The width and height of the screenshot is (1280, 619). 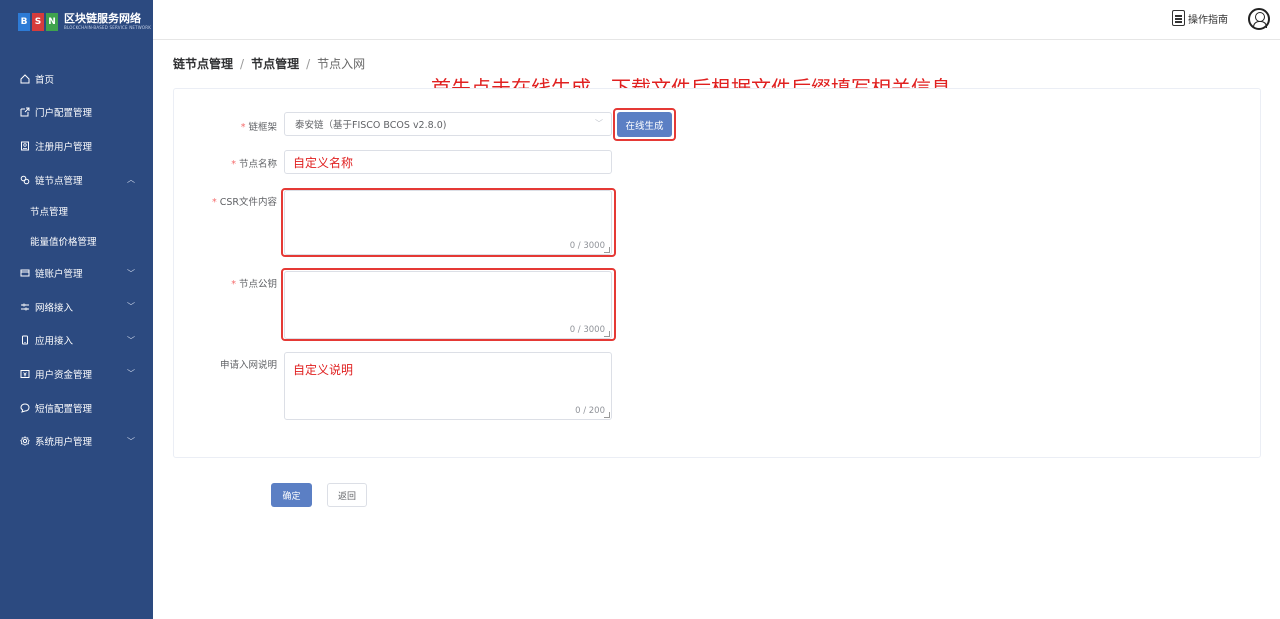 What do you see at coordinates (244, 202) in the screenshot?
I see `csr-label: * CSR文件内容` at bounding box center [244, 202].